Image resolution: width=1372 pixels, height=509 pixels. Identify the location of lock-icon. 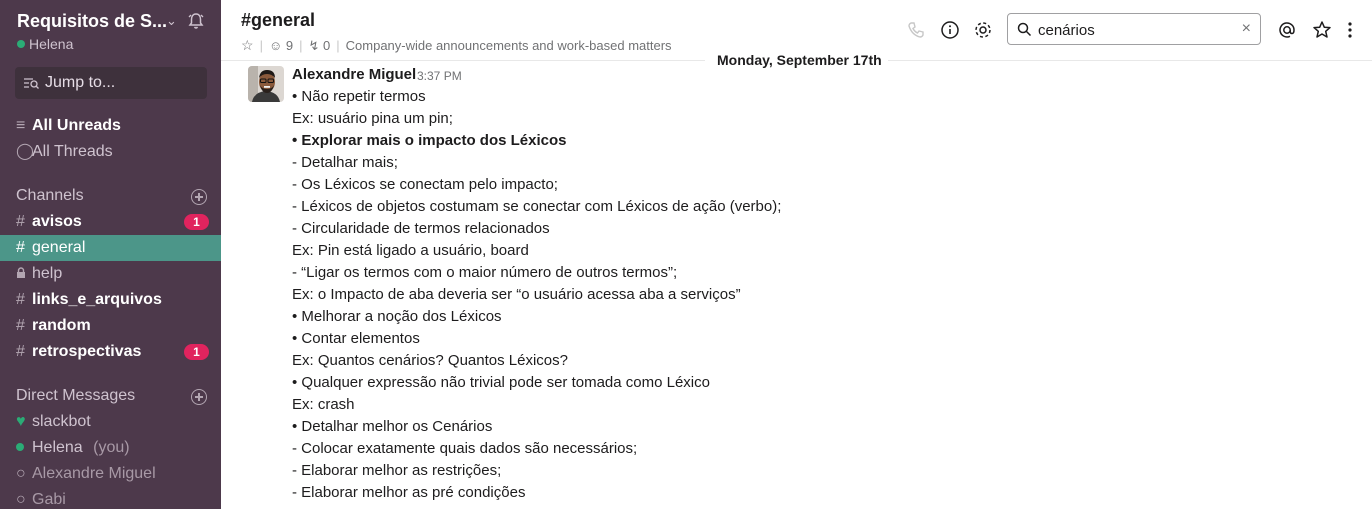
(24, 274).